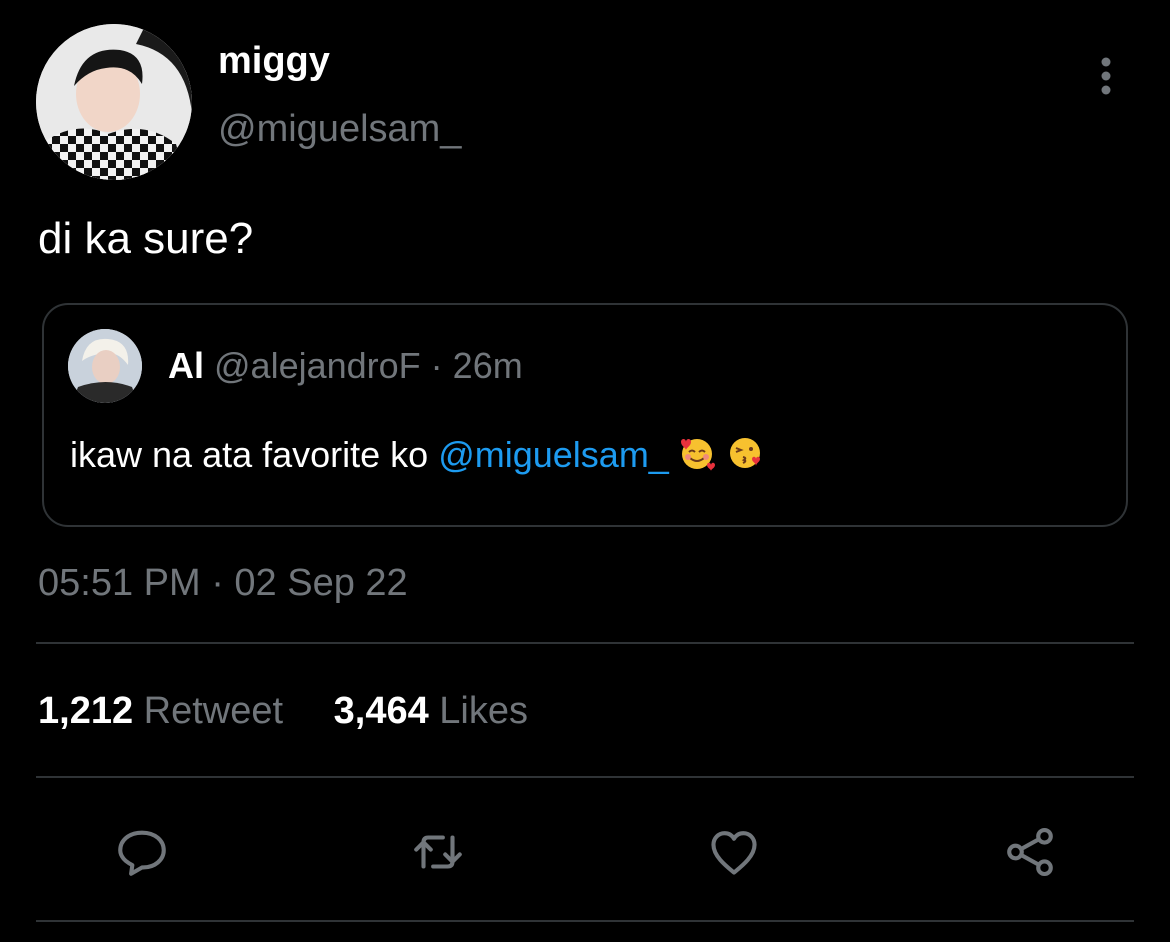 This screenshot has width=1170, height=942. What do you see at coordinates (254, 454) in the screenshot?
I see `quoted-text-body: ikaw na ata favorite ko` at bounding box center [254, 454].